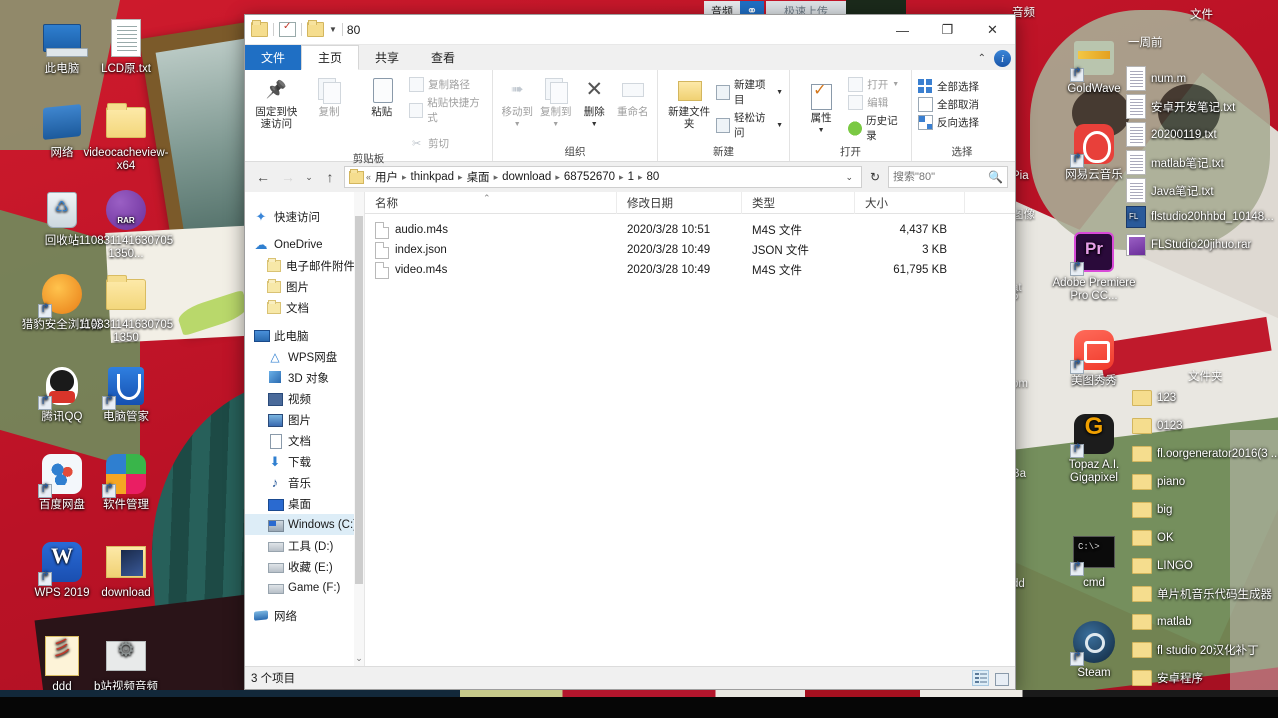 The height and width of the screenshot is (718, 1278). What do you see at coordinates (948, 122) in the screenshot?
I see `invert-selection-button: 反向选择` at bounding box center [948, 122].